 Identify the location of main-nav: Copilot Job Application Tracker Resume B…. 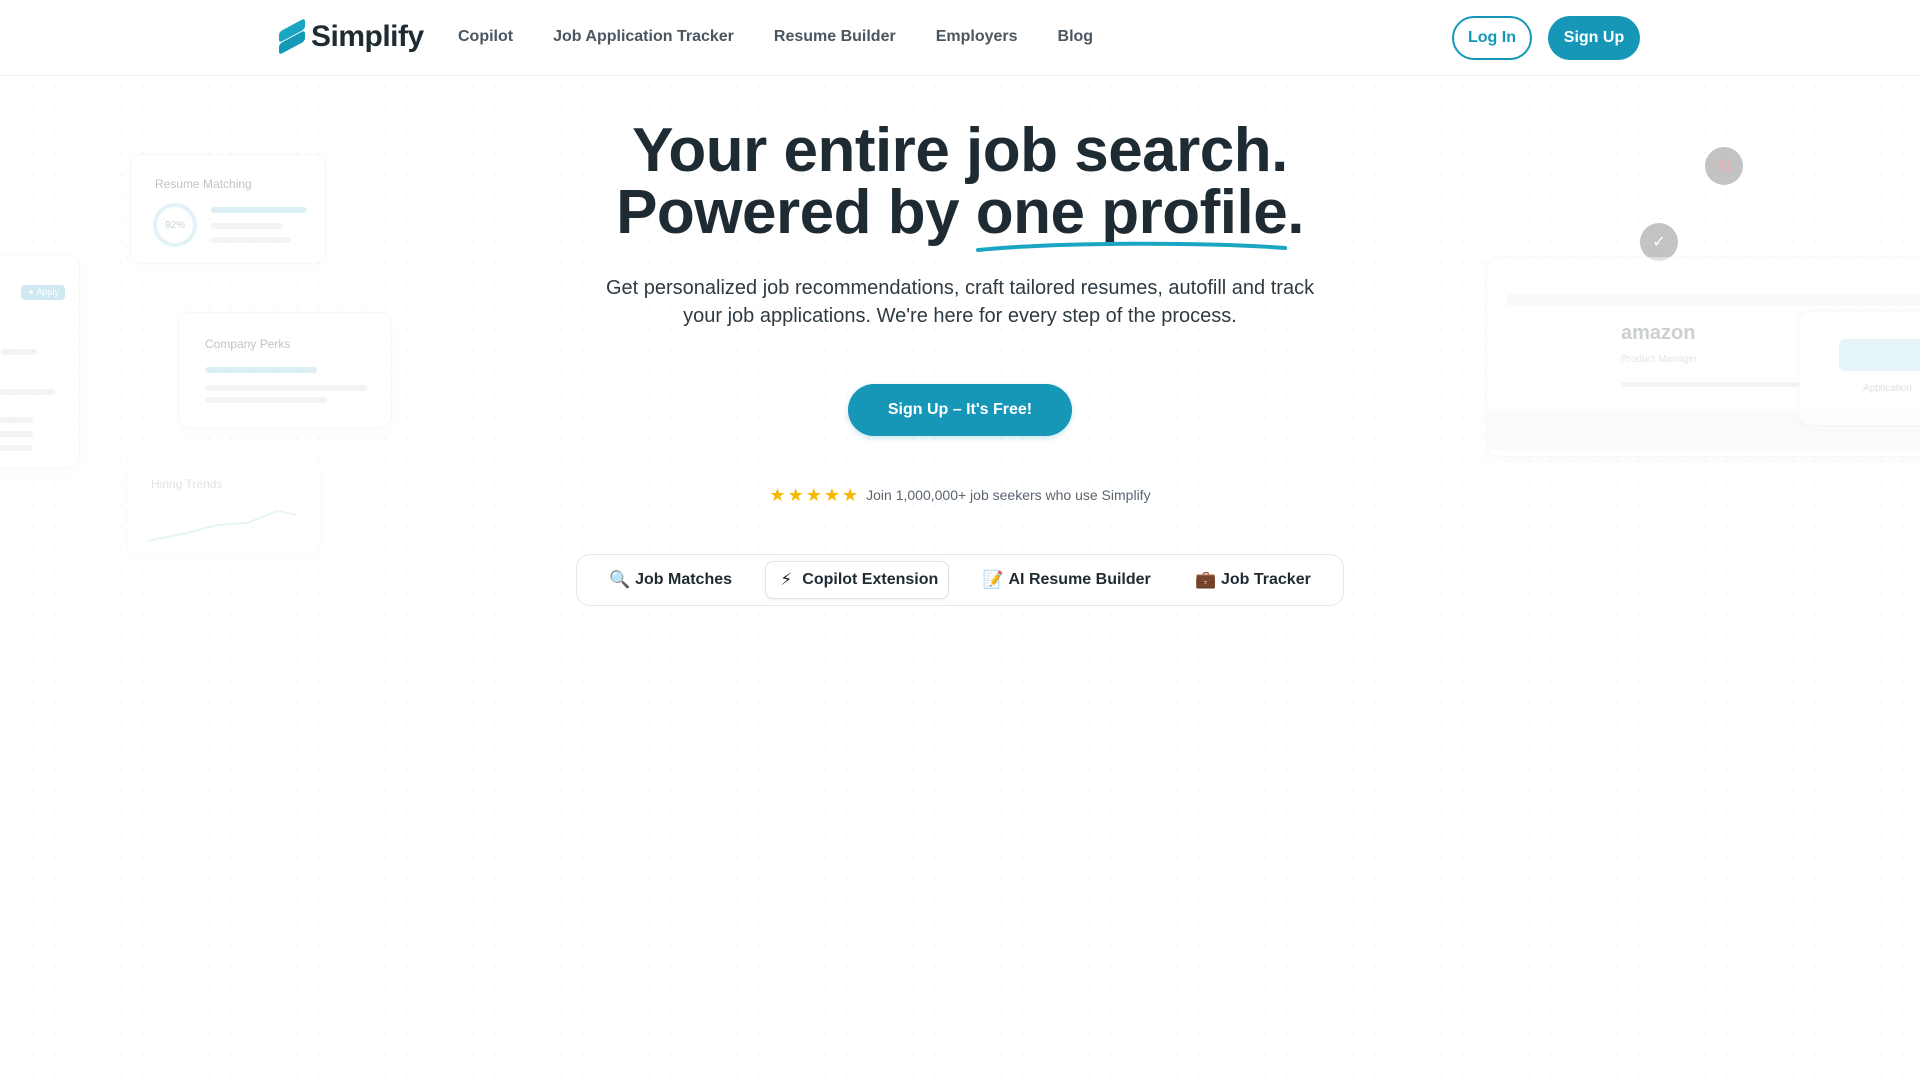
(775, 37).